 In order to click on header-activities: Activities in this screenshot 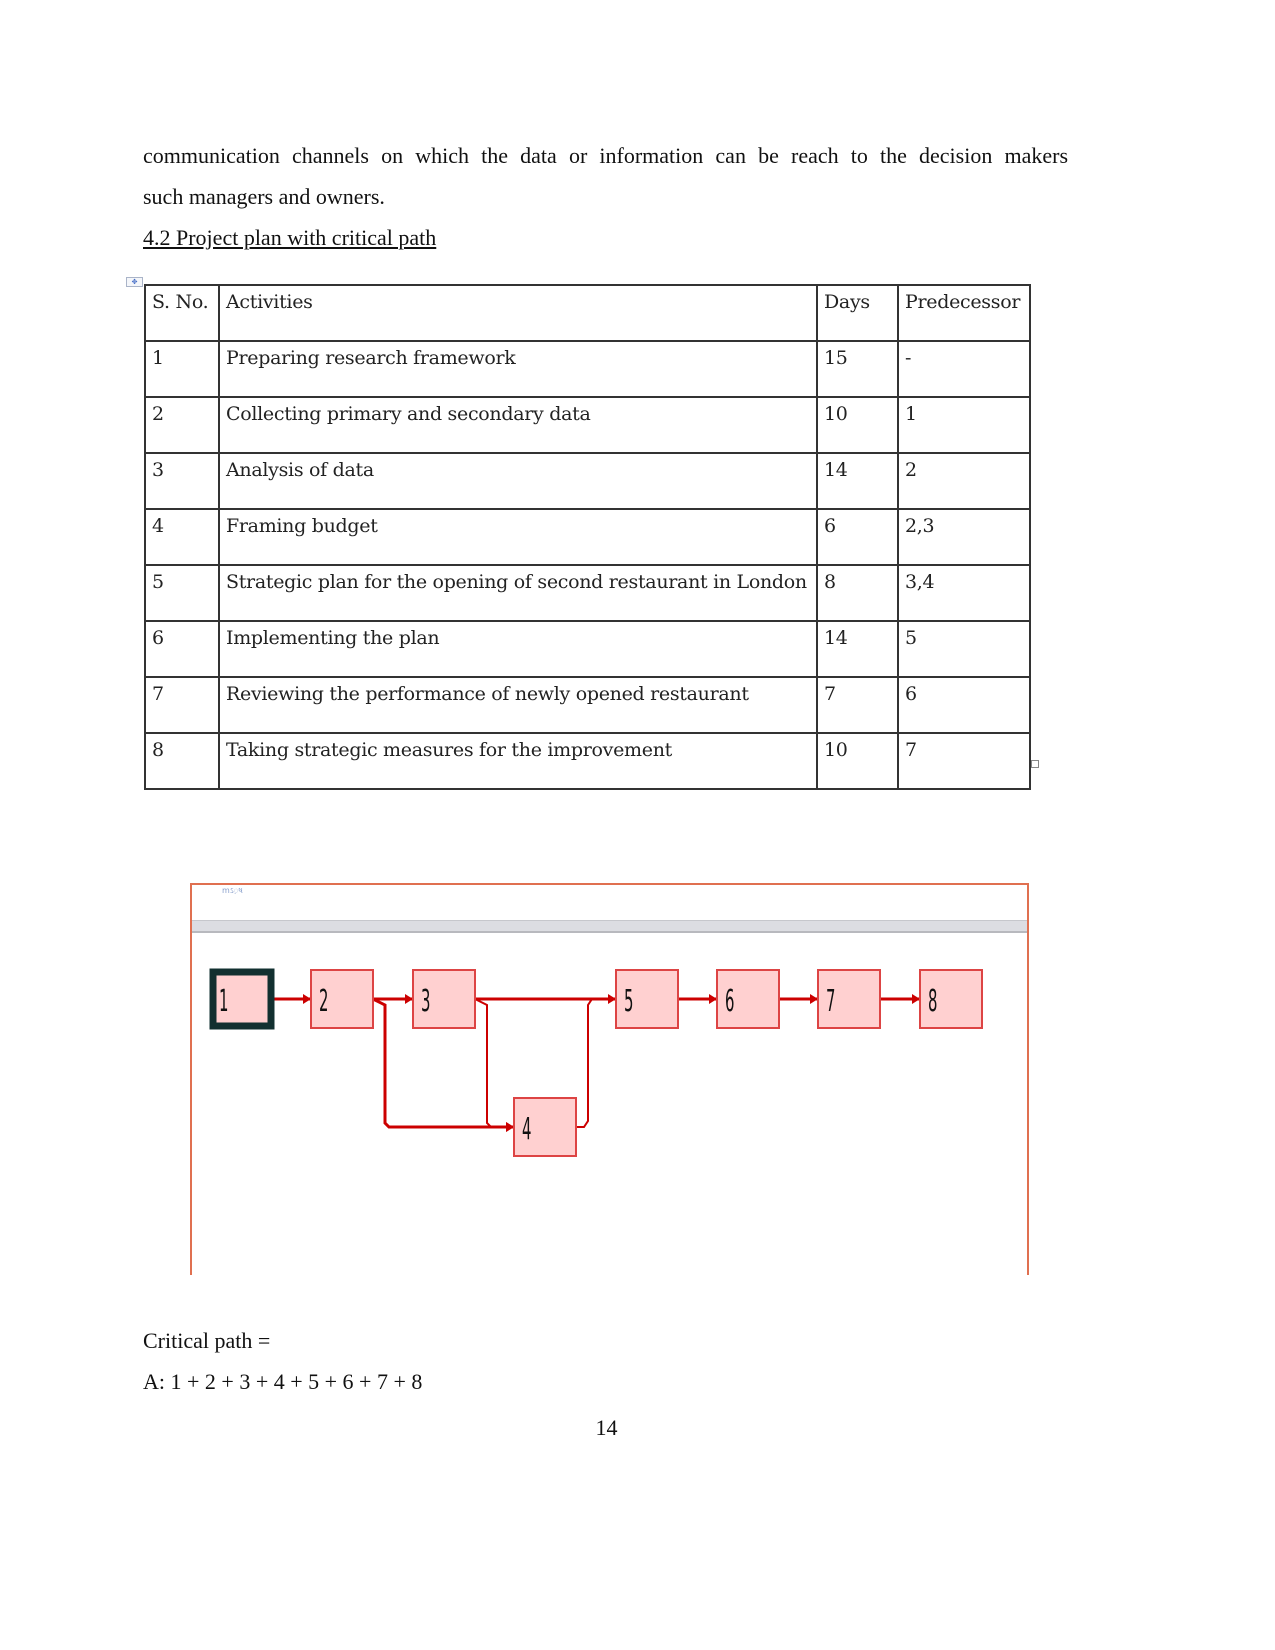, I will do `click(518, 313)`.